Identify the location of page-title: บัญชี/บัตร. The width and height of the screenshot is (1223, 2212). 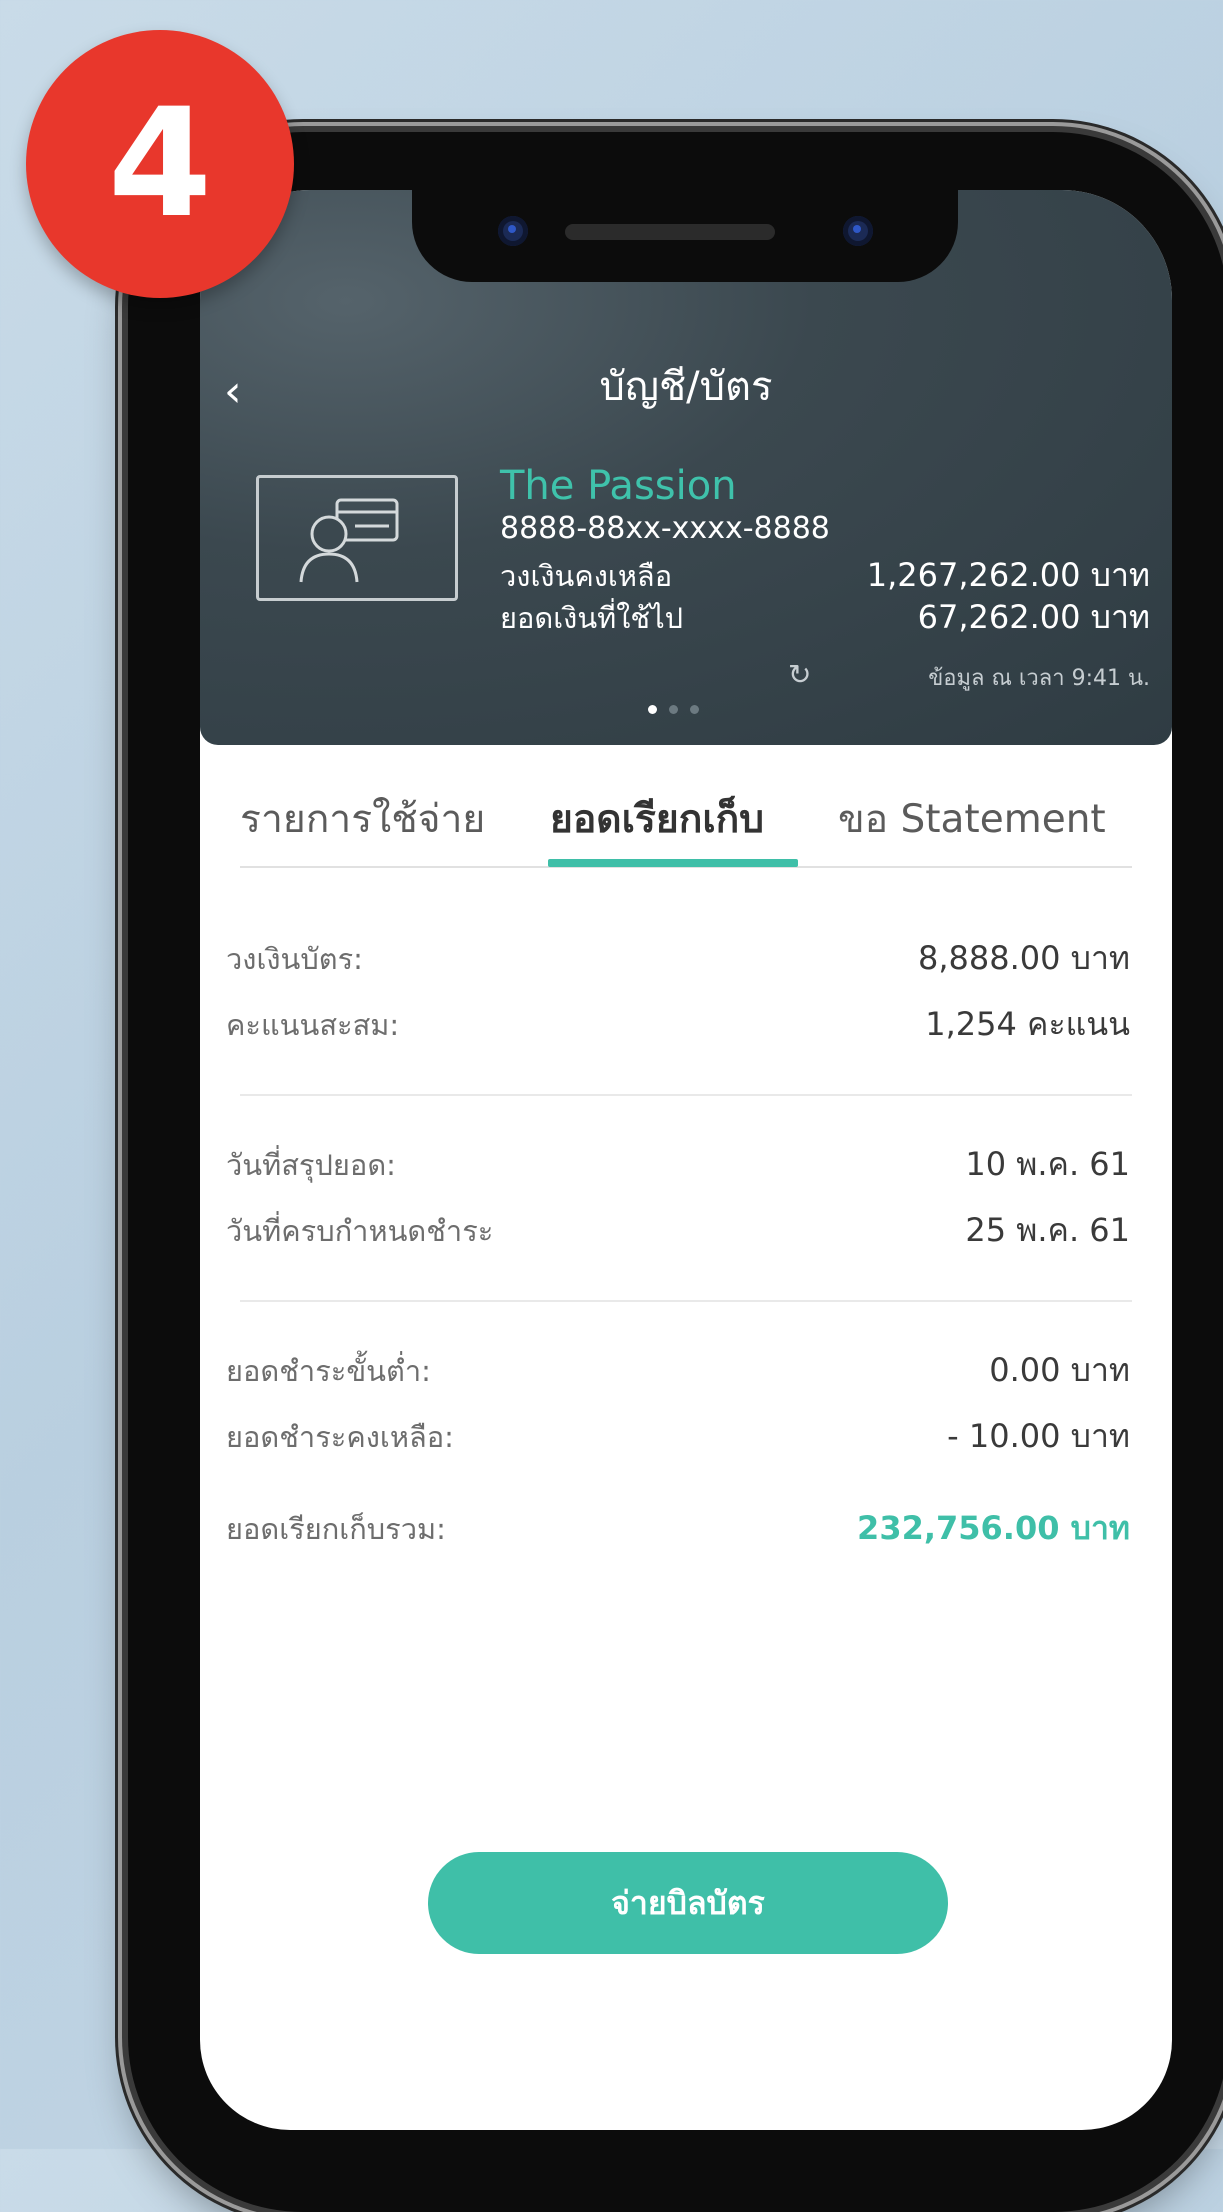
(686, 387).